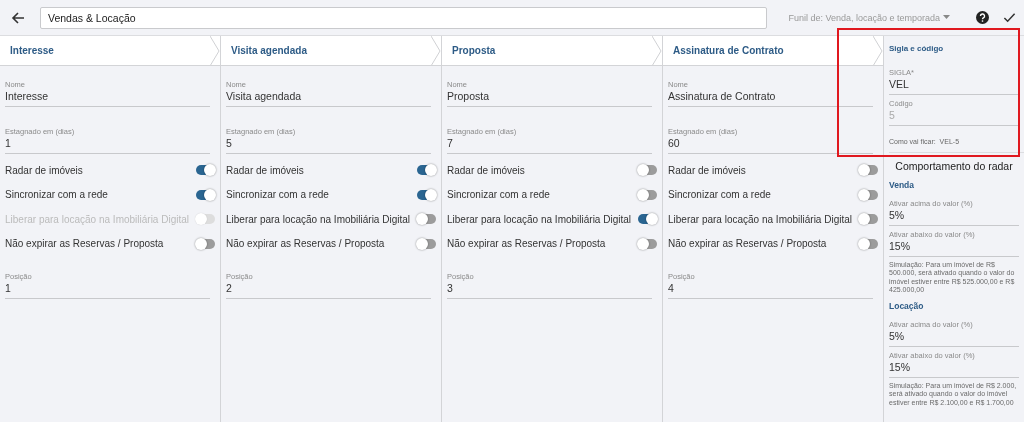 This screenshot has height=422, width=1024. Describe the element at coordinates (18, 17) in the screenshot. I see `back-arrow-icon` at that location.